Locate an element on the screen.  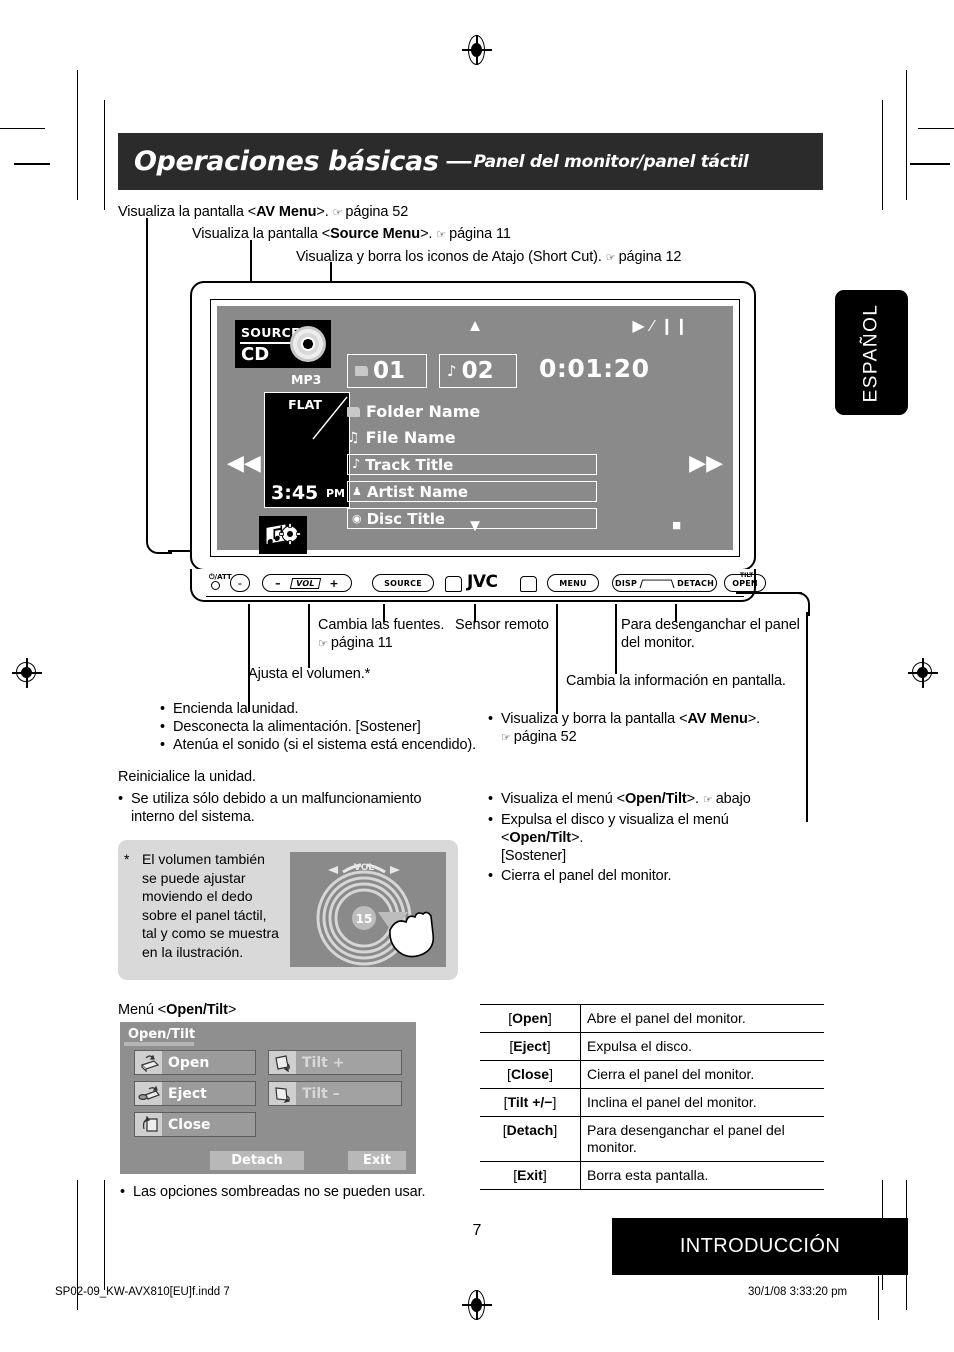
bullet-text: Cierra el panel del monitor. is located at coordinates (586, 876).